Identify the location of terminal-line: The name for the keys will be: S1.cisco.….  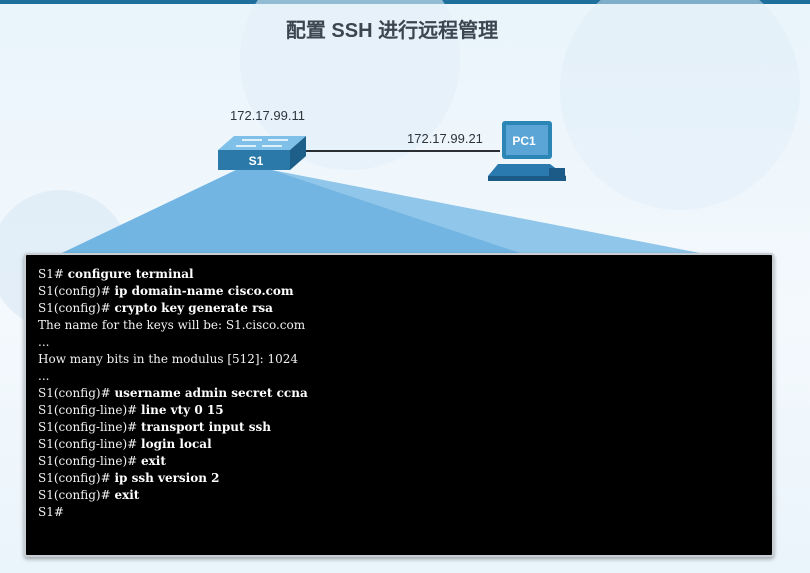
(405, 325).